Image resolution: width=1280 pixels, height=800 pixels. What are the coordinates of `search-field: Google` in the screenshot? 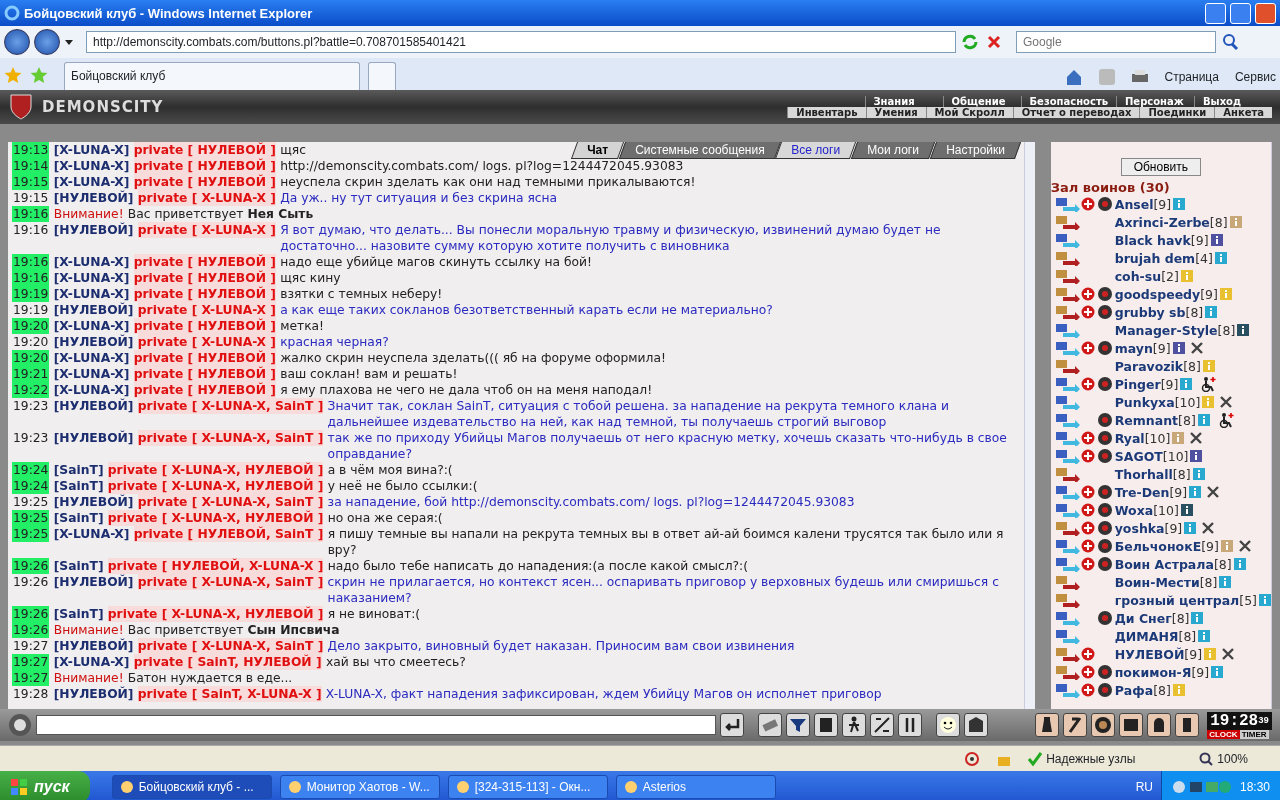 It's located at (1116, 42).